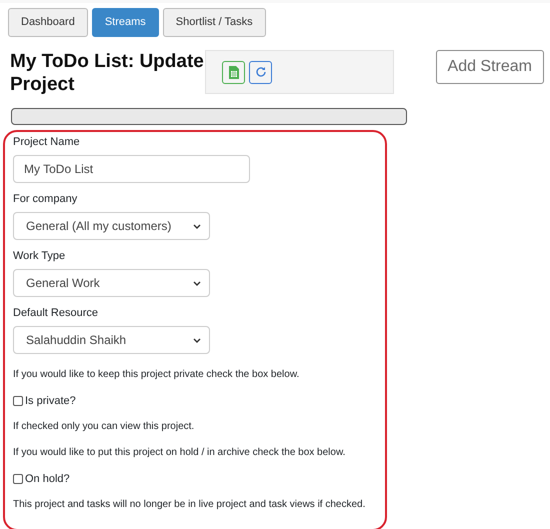 The width and height of the screenshot is (550, 529). I want to click on refresh-button, so click(260, 72).